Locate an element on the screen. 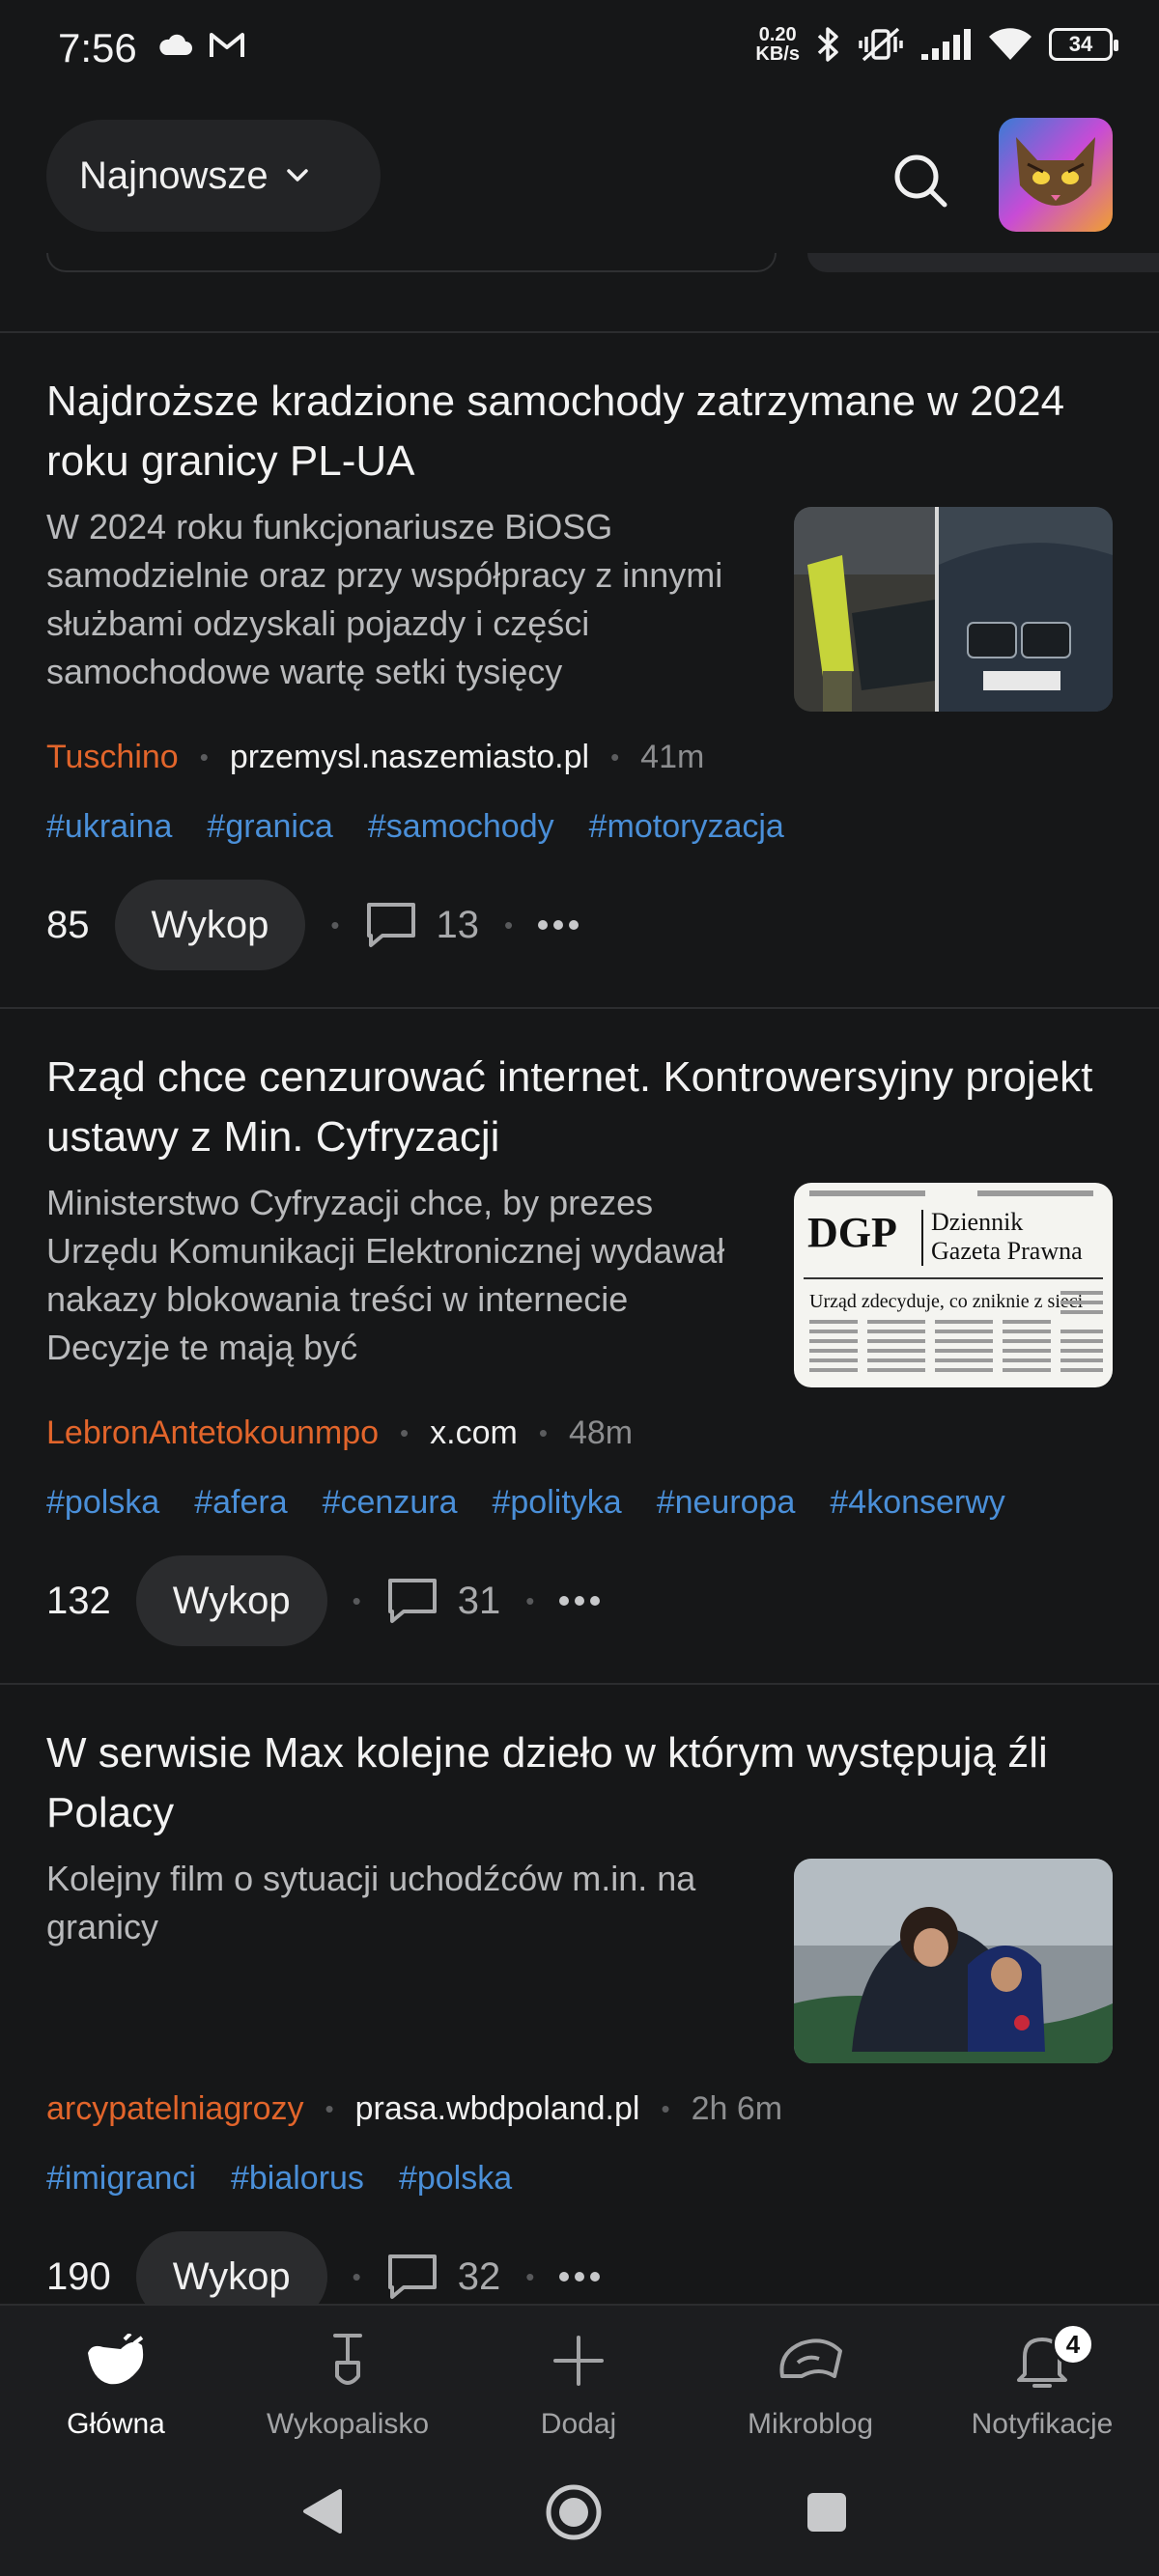  article-meta: Tuschino • przemysl.naszemiasto.pl • 41m is located at coordinates (375, 757).